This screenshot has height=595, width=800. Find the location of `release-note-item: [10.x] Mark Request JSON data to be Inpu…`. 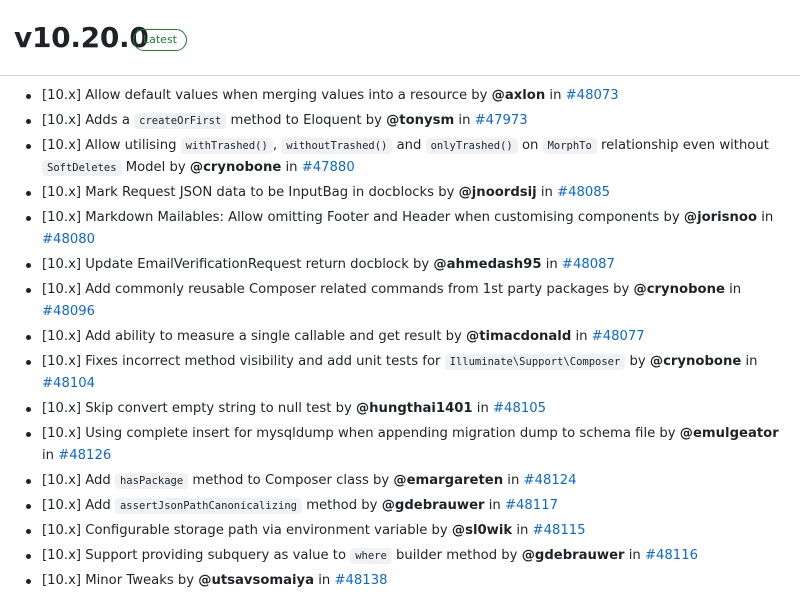

release-note-item: [10.x] Mark Request JSON data to be Inpu… is located at coordinates (405, 193).